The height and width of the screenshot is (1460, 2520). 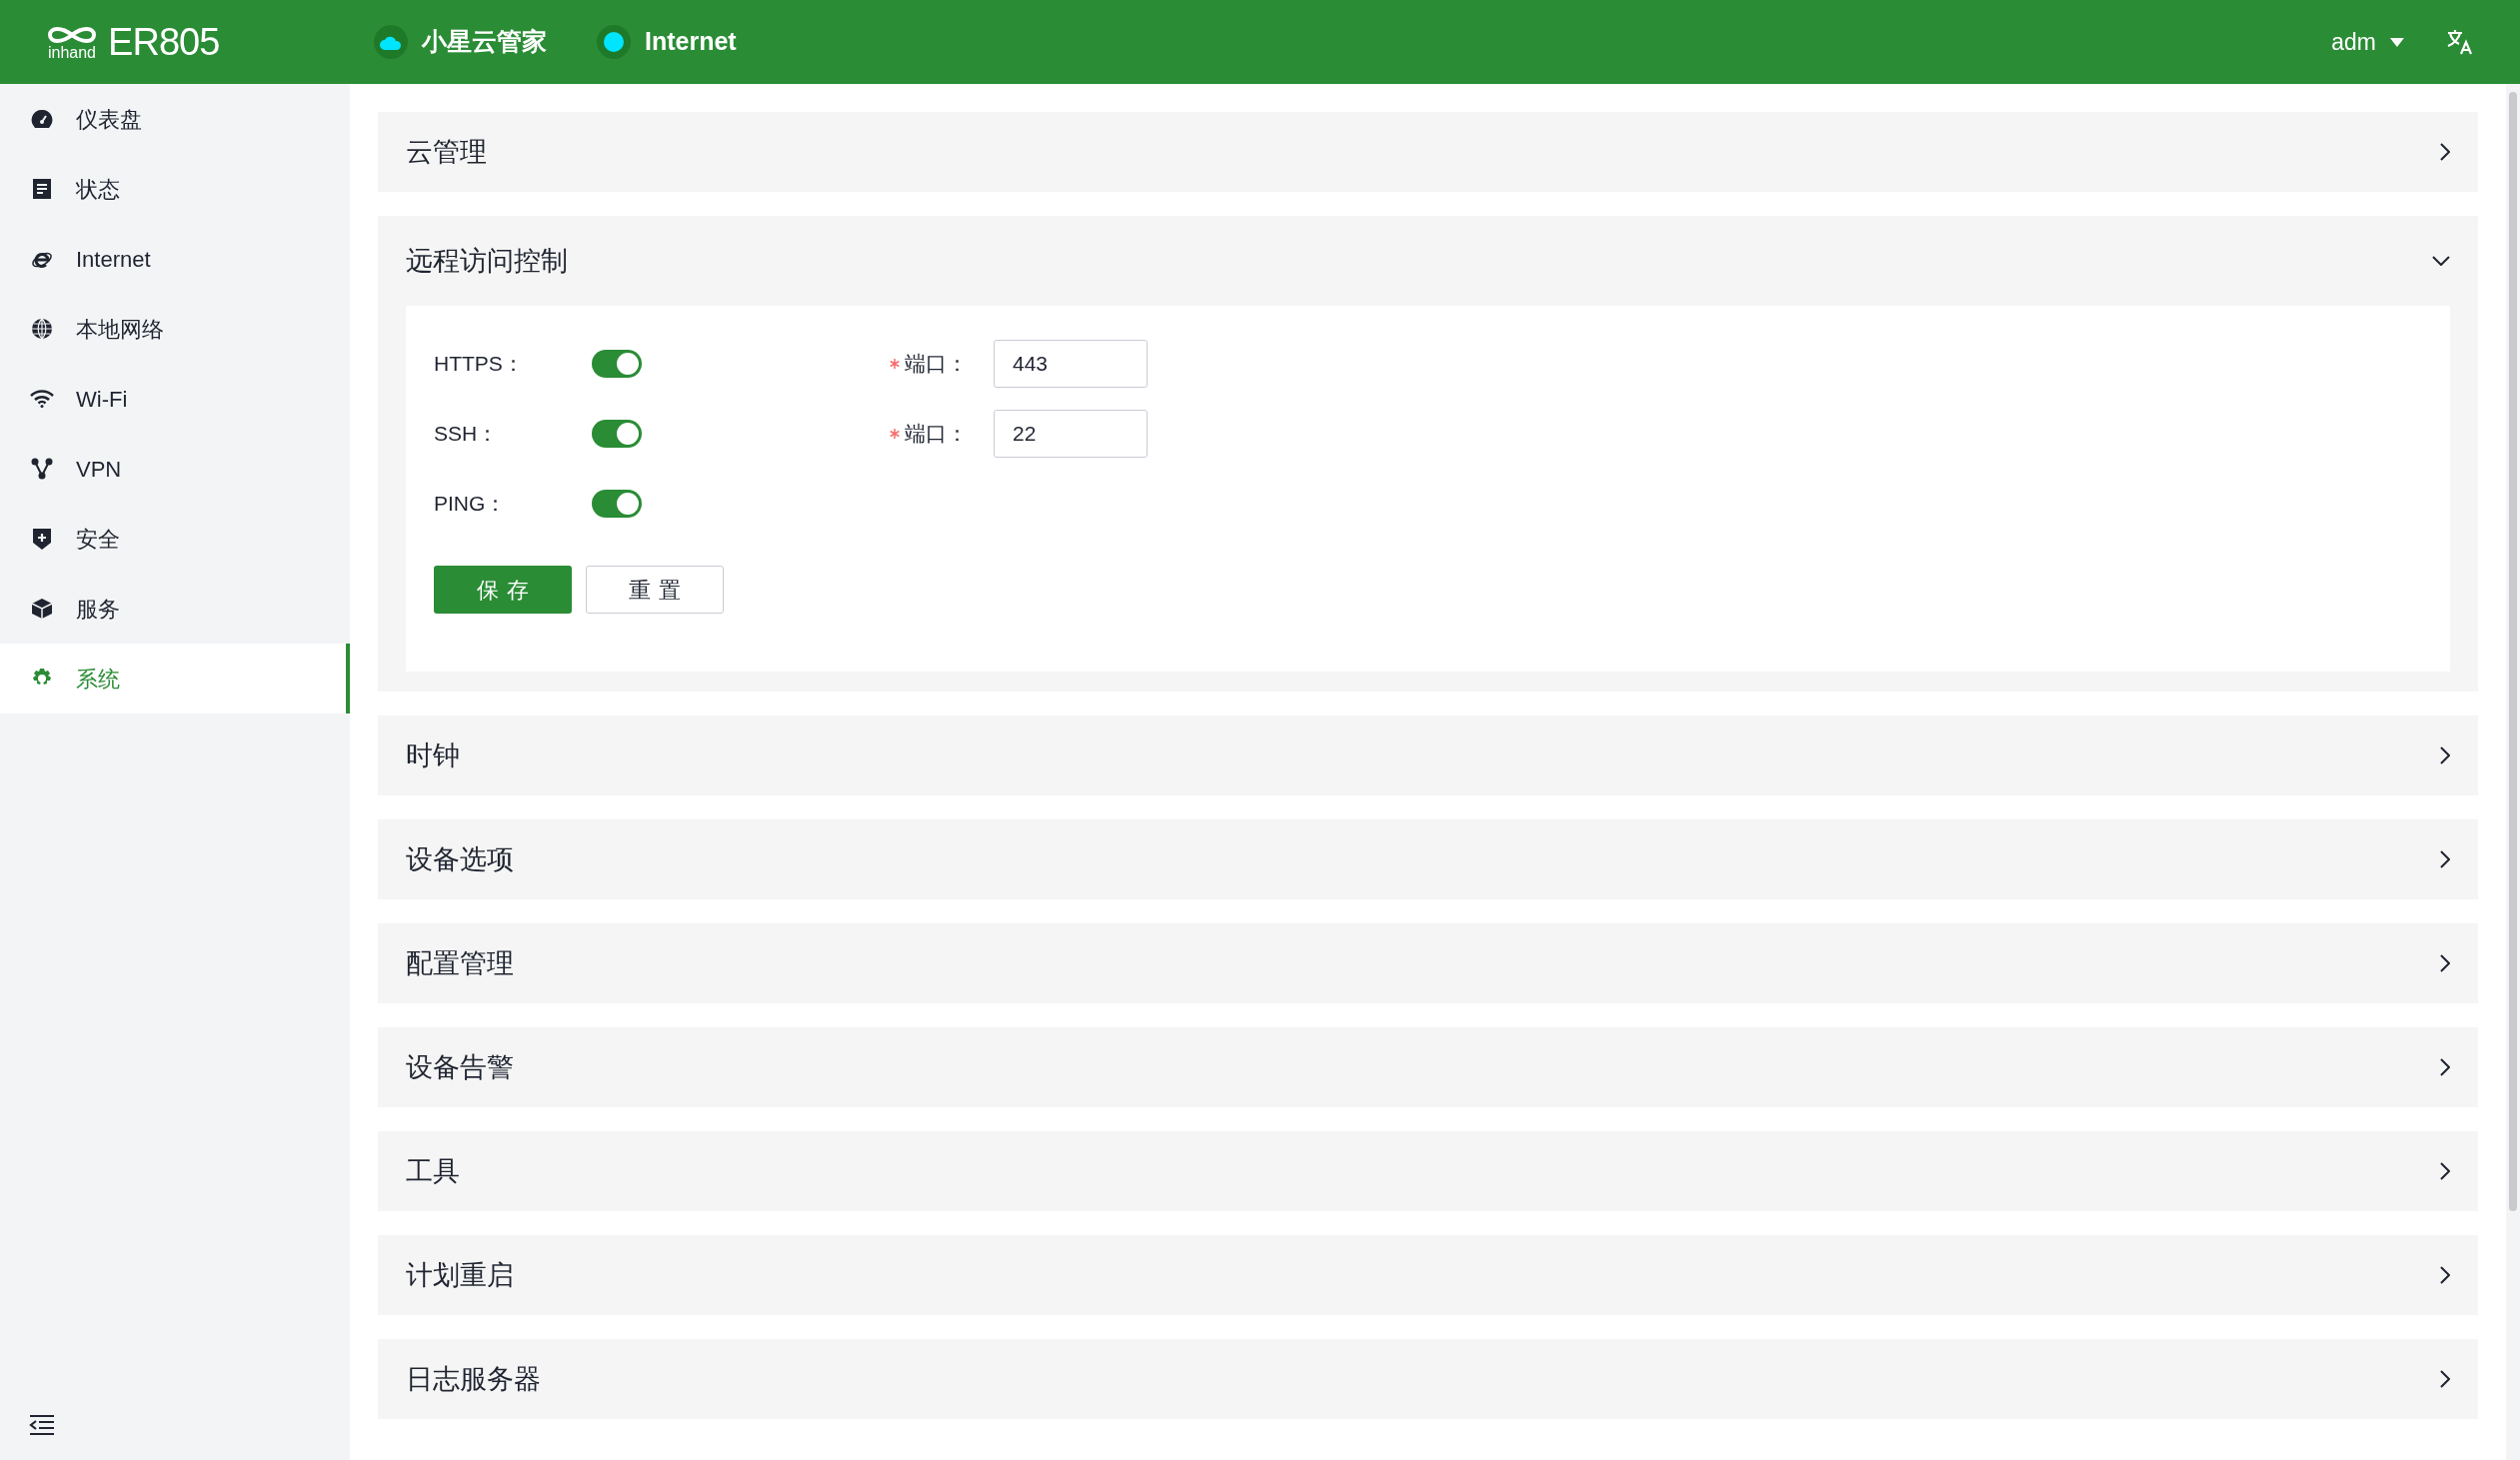 What do you see at coordinates (175, 469) in the screenshot?
I see `sidebar-item: VPN` at bounding box center [175, 469].